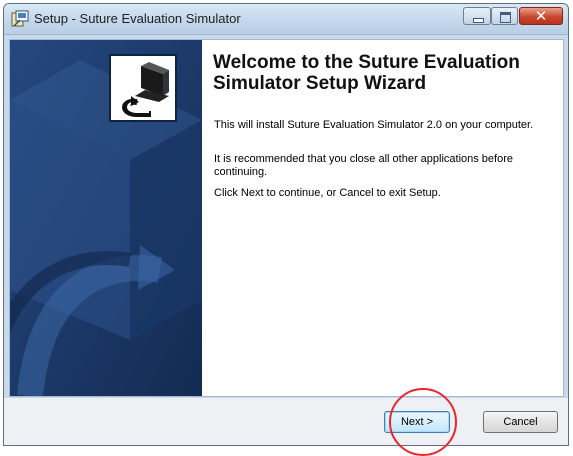 The image size is (573, 456). I want to click on computer-install-icon, so click(143, 88).